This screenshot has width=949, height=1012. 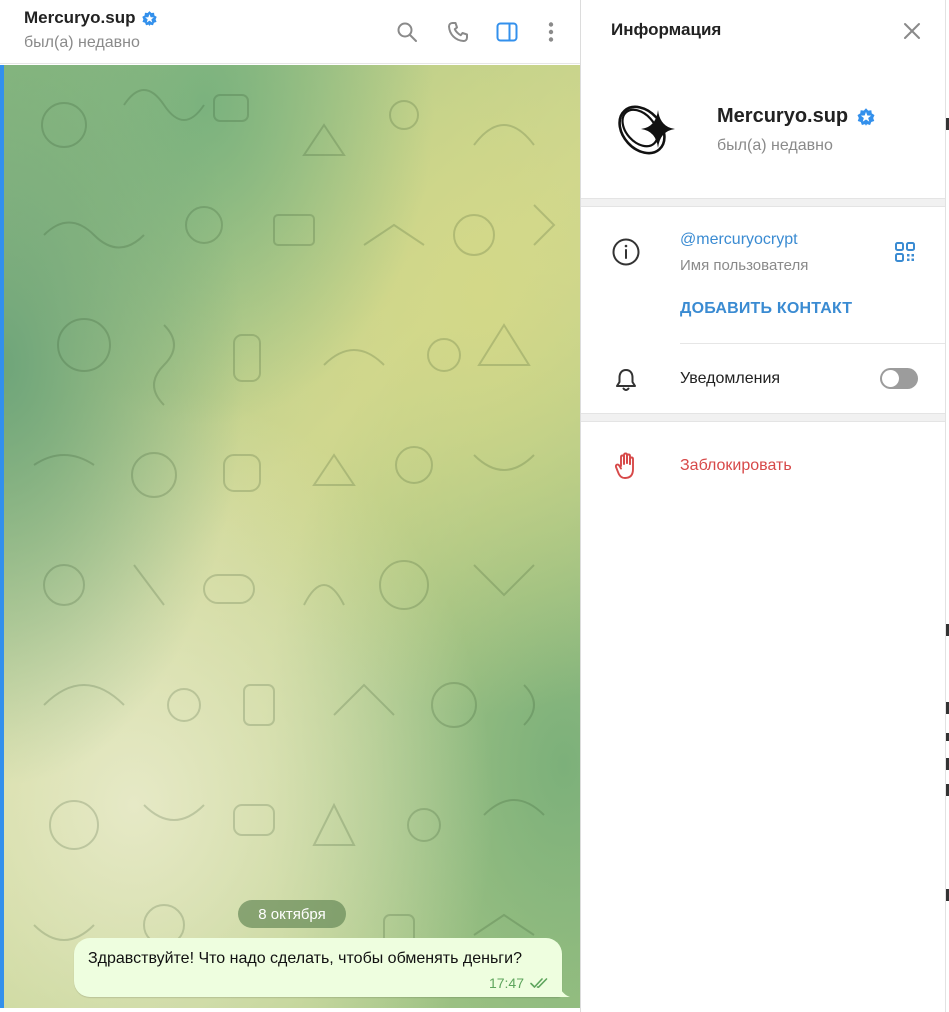 I want to click on search-button, so click(x=407, y=32).